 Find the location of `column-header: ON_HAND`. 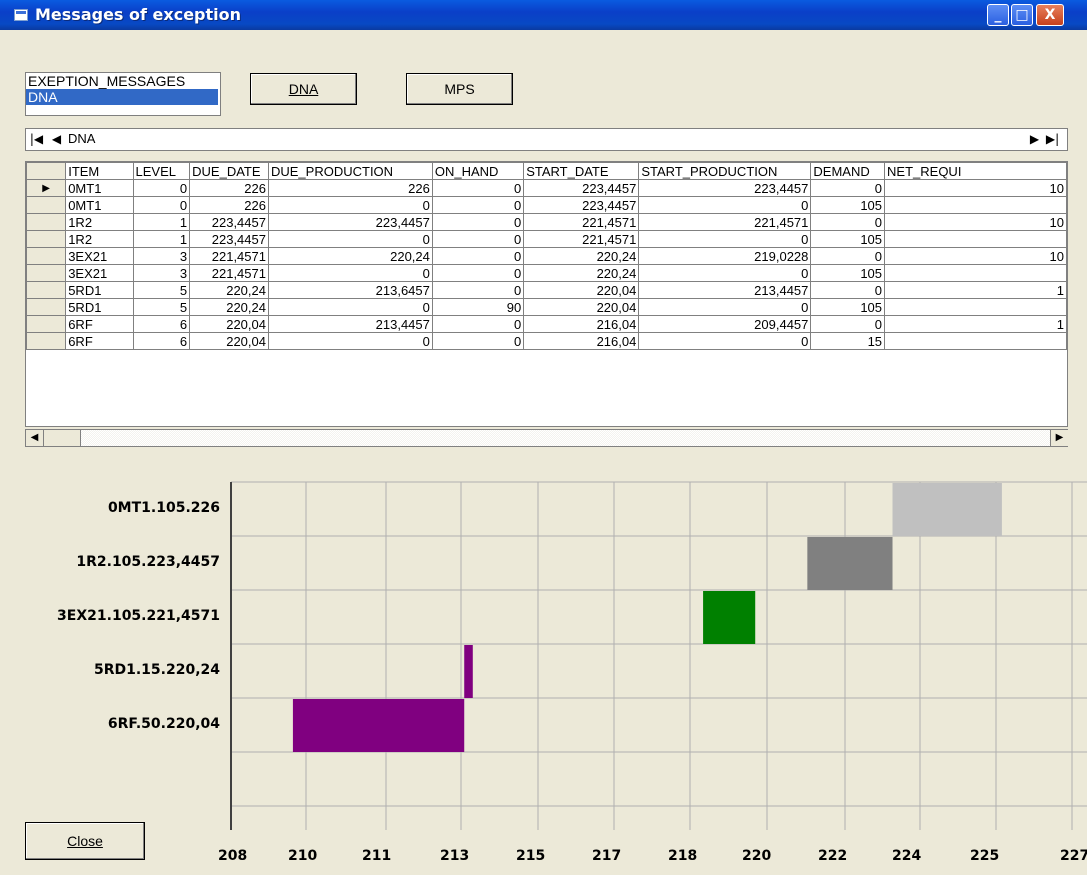

column-header: ON_HAND is located at coordinates (478, 171).